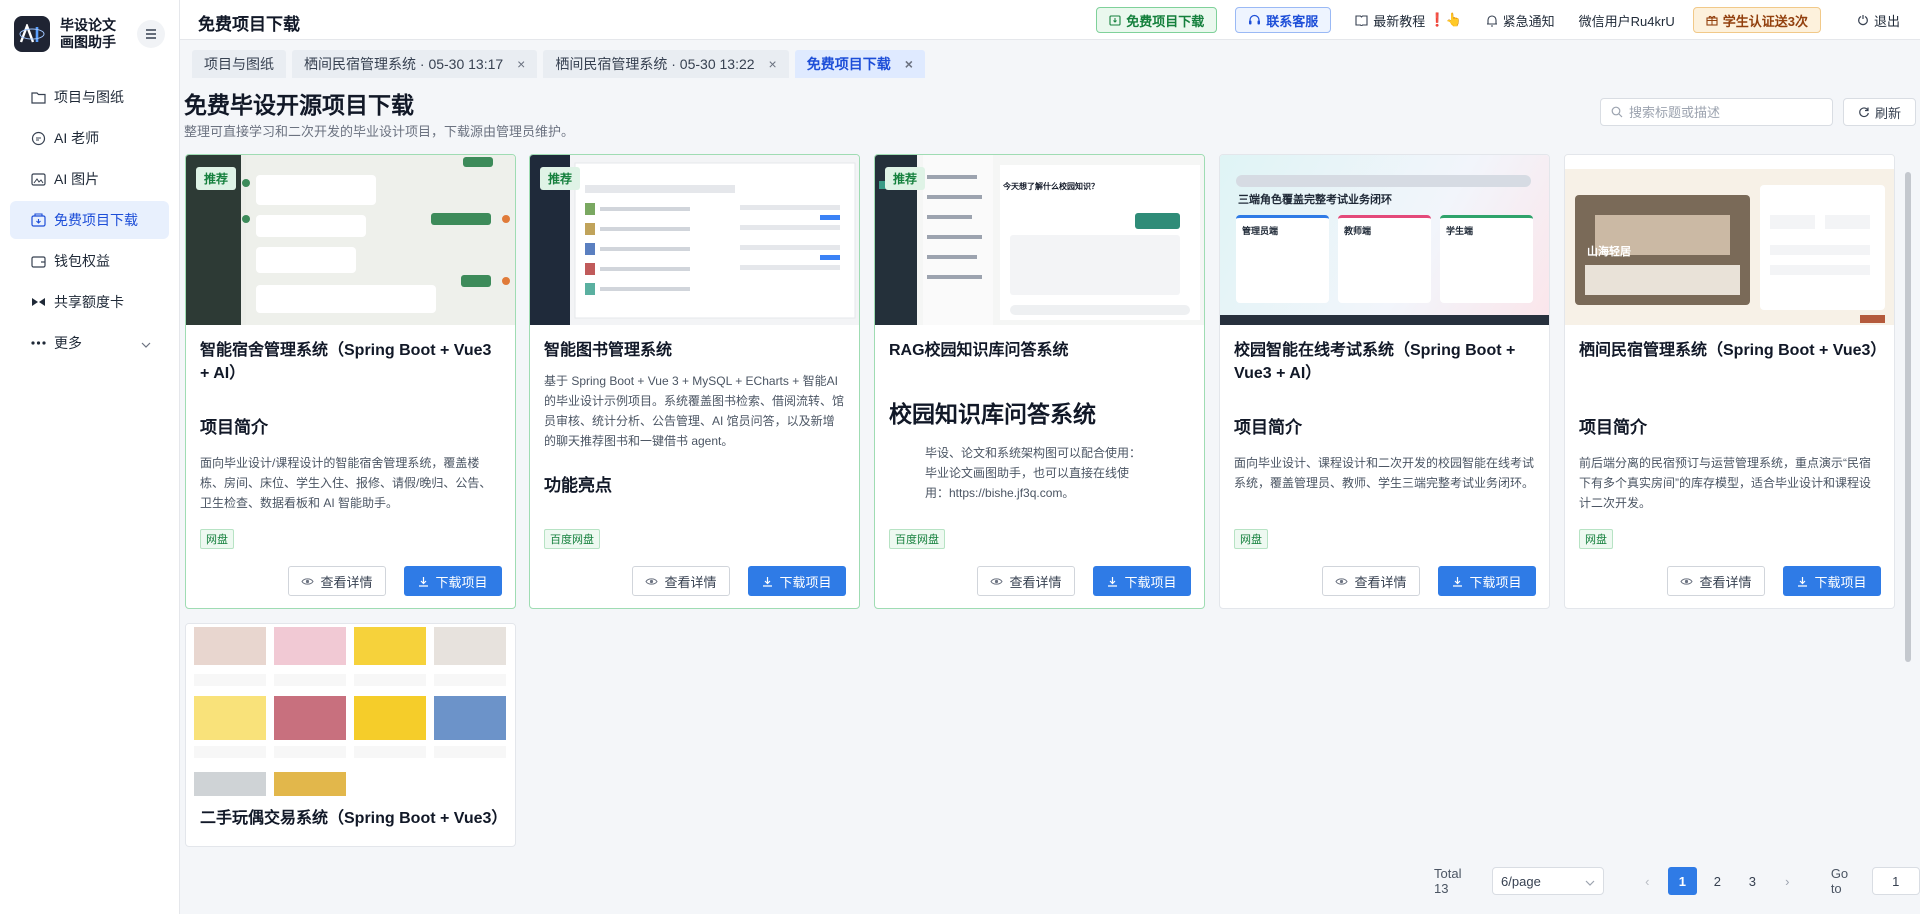 The height and width of the screenshot is (914, 1920). I want to click on pagination: Total 13 6/page ‹ 1 2 3 › Go to 1, so click(1677, 881).